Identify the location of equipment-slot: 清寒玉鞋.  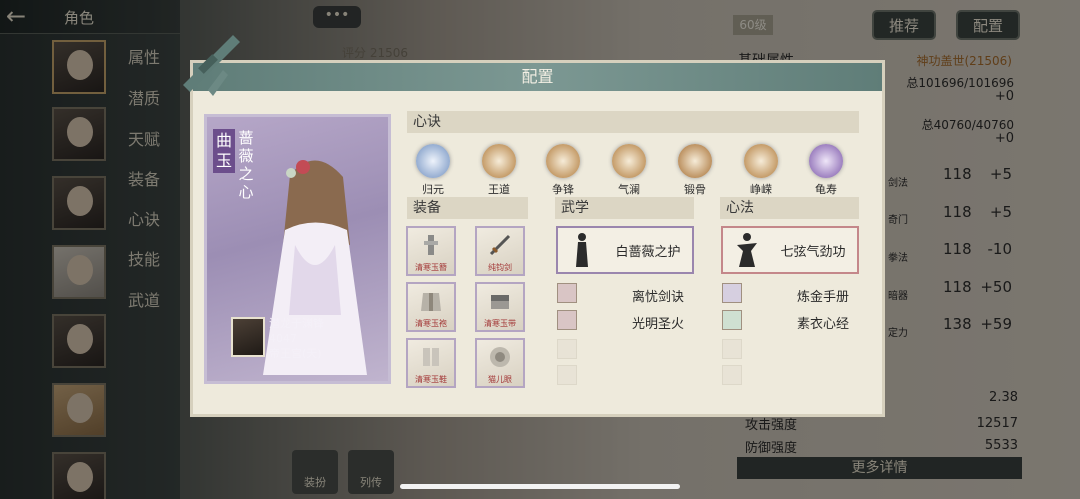
(431, 363).